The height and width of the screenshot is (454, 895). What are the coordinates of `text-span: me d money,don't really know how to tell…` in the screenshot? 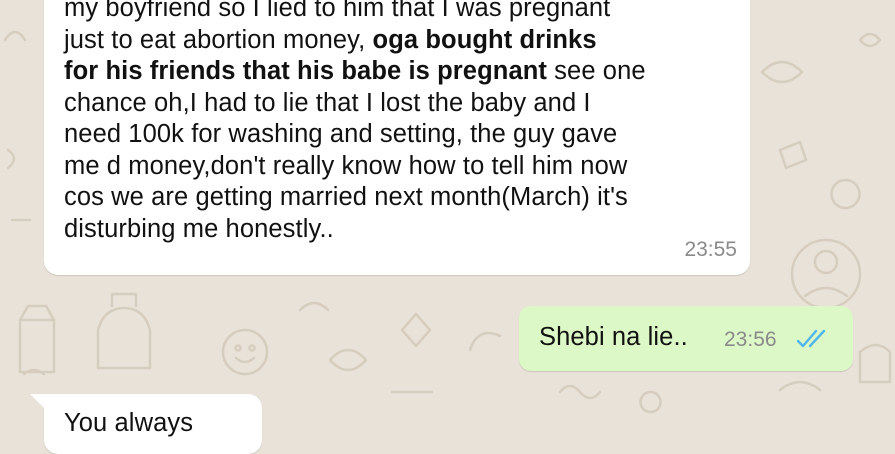 It's located at (346, 165).